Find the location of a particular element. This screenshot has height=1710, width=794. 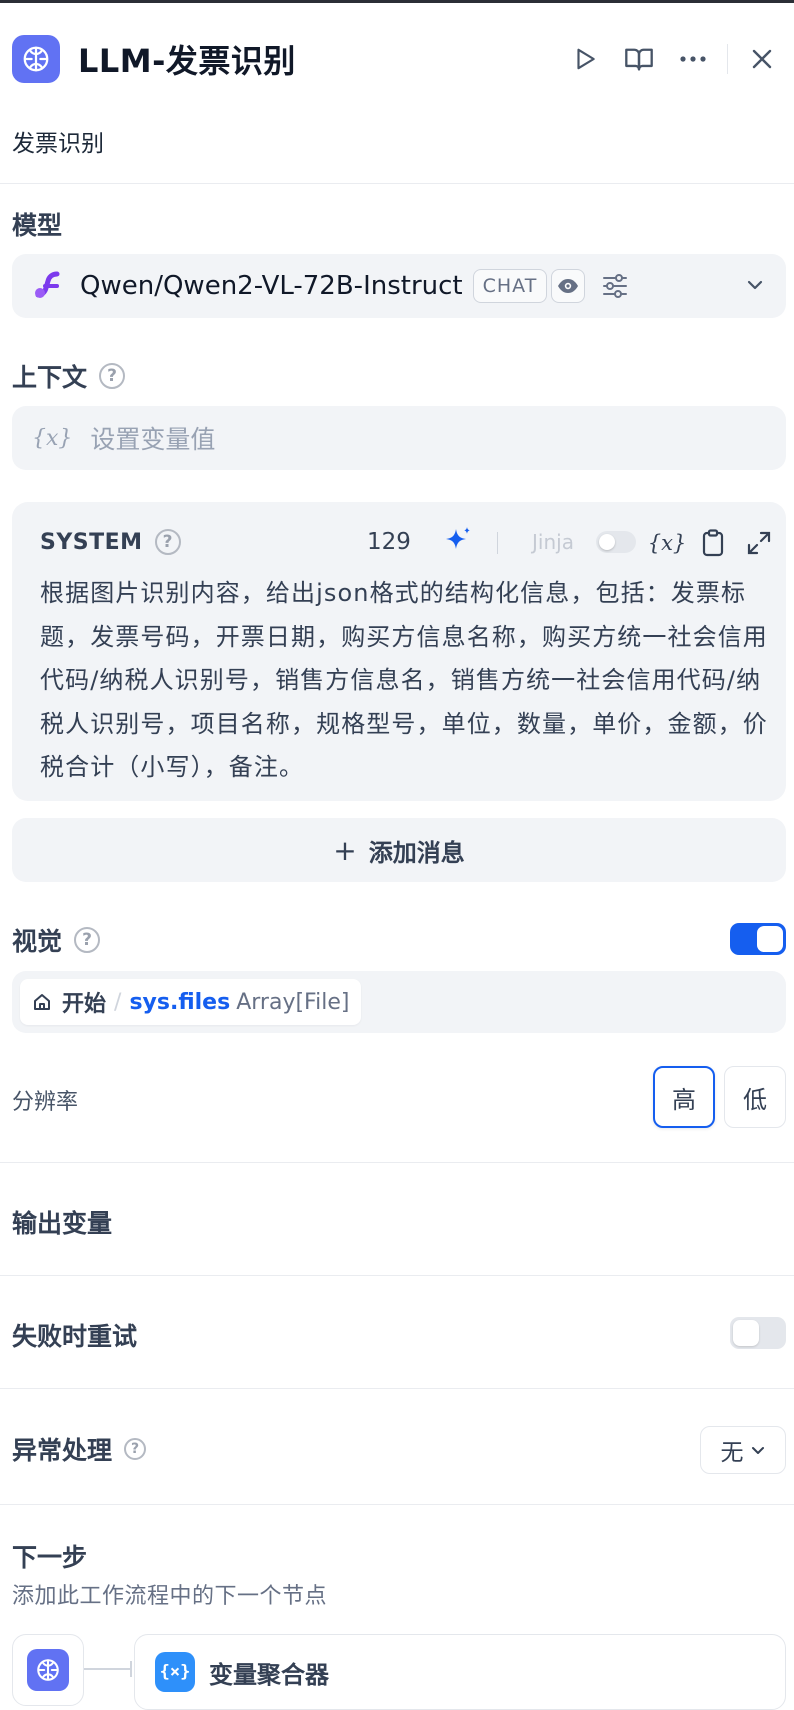

model-label-text: 模型 is located at coordinates (37, 225).